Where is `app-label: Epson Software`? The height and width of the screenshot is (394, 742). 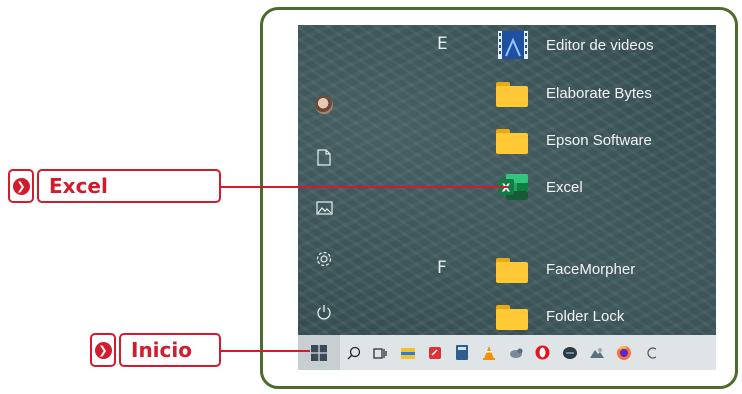 app-label: Epson Software is located at coordinates (599, 140).